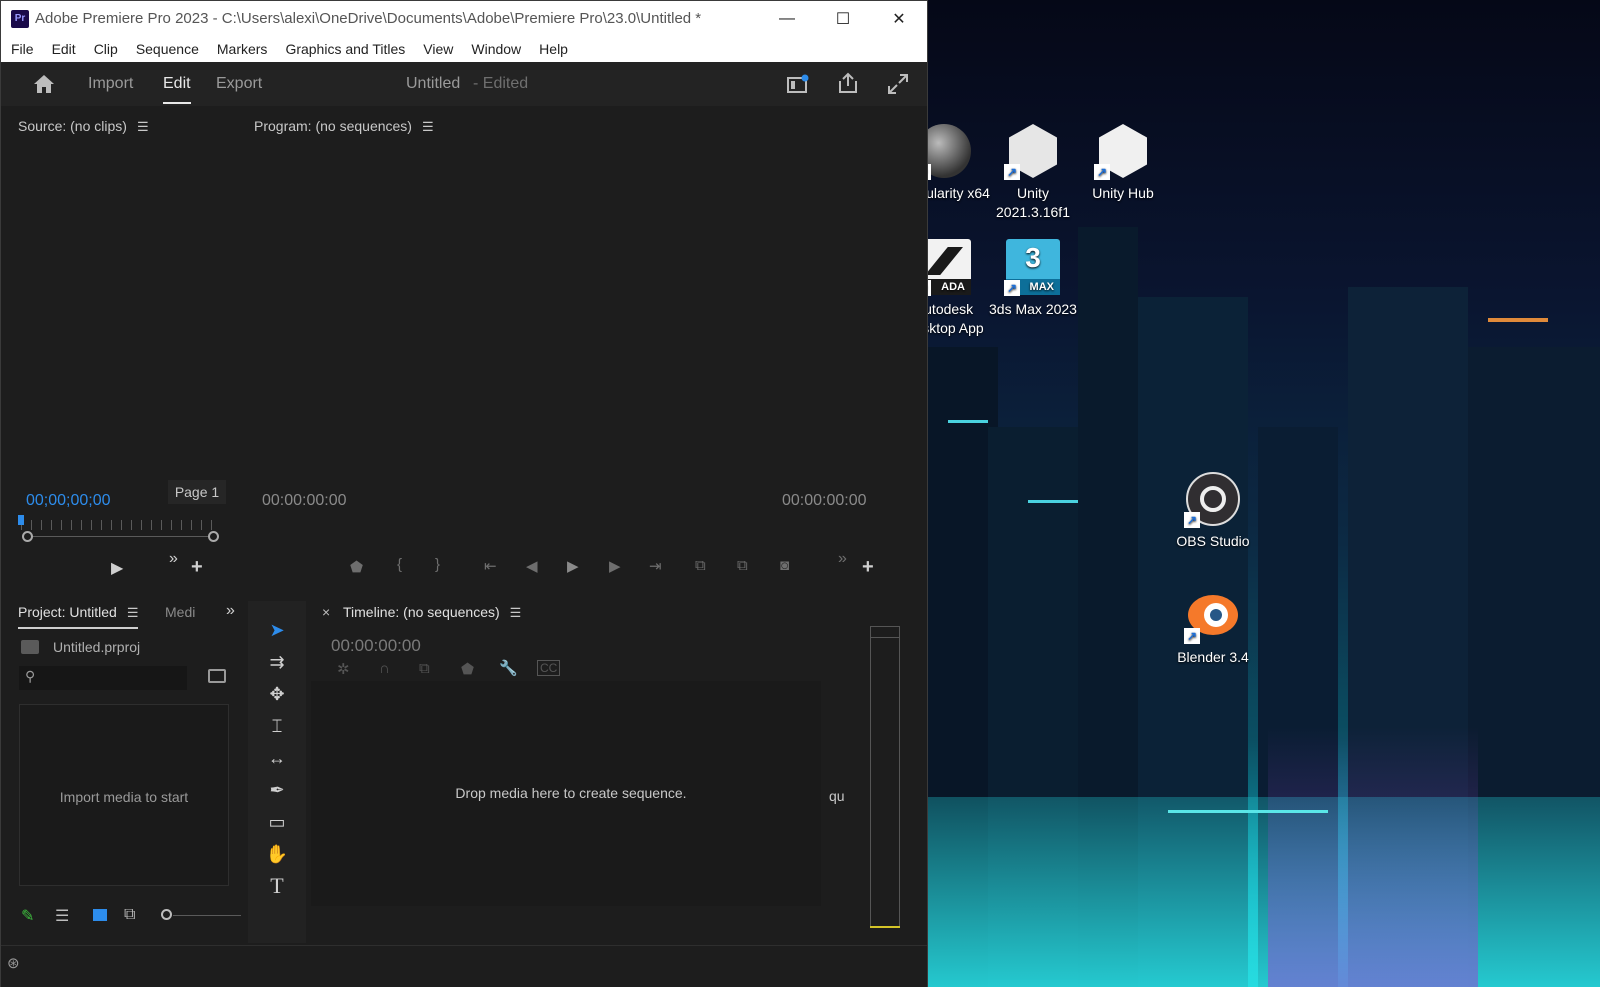 This screenshot has width=1600, height=987. What do you see at coordinates (230, 611) in the screenshot?
I see `more-panels-icon: »` at bounding box center [230, 611].